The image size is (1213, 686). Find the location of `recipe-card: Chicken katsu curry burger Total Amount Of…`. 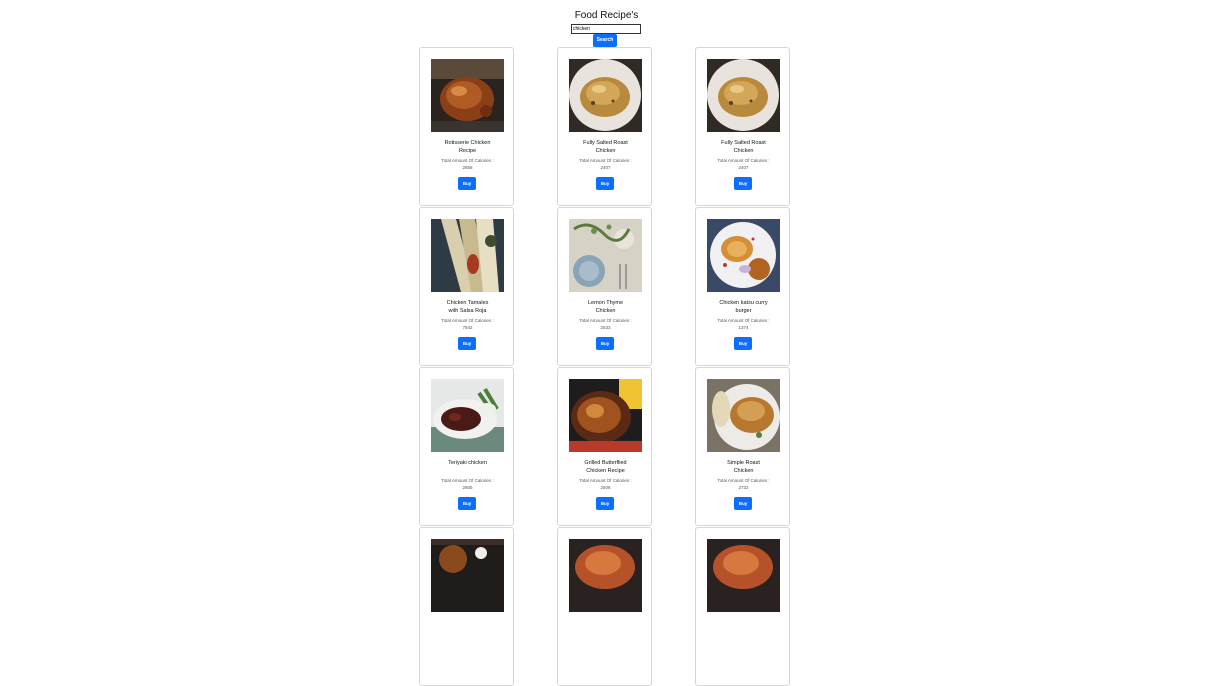

recipe-card: Chicken katsu curry burger Total Amount Of… is located at coordinates (742, 286).